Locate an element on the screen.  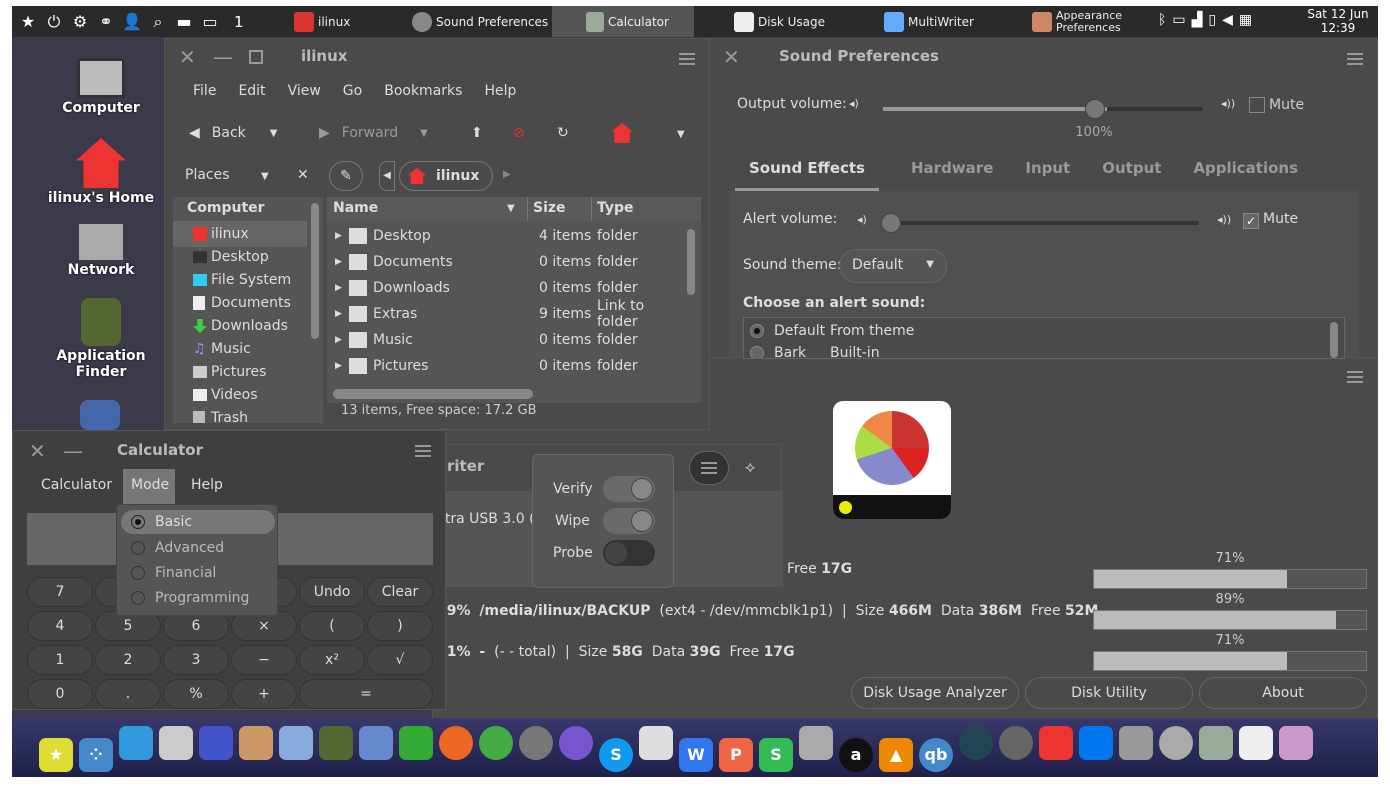
qbittorrent-icon: qb is located at coordinates (936, 754).